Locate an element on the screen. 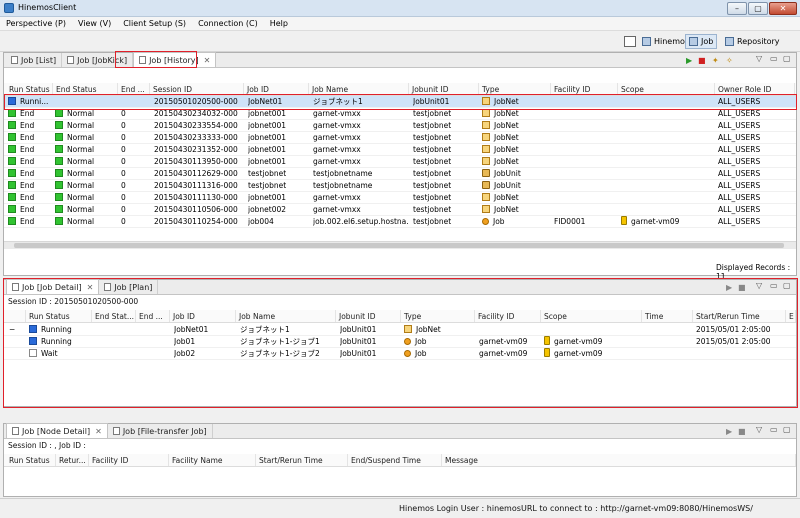  filter-icon: ✧ is located at coordinates (729, 60).